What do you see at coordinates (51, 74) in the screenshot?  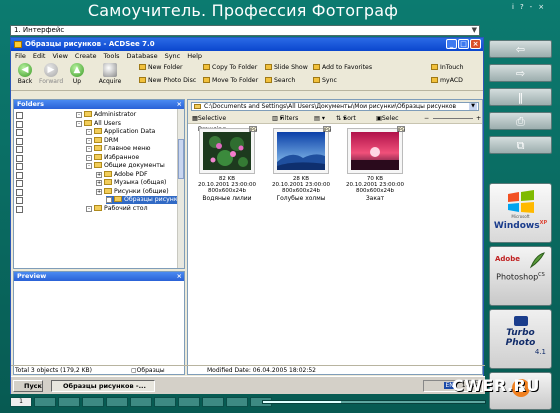 I see `forward-nav-button: ▶ Forward` at bounding box center [51, 74].